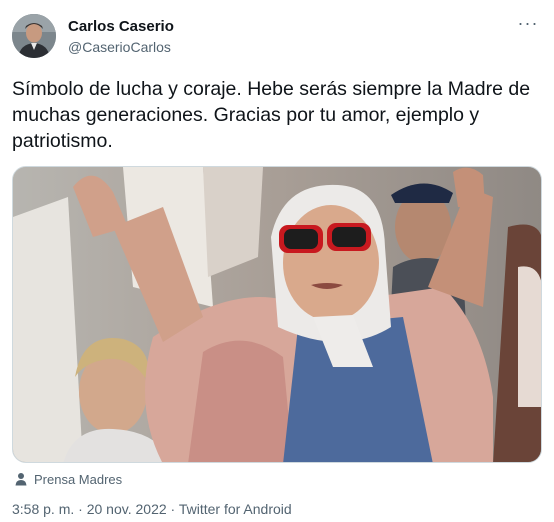 The image size is (554, 522). I want to click on more-icon: ···, so click(528, 25).